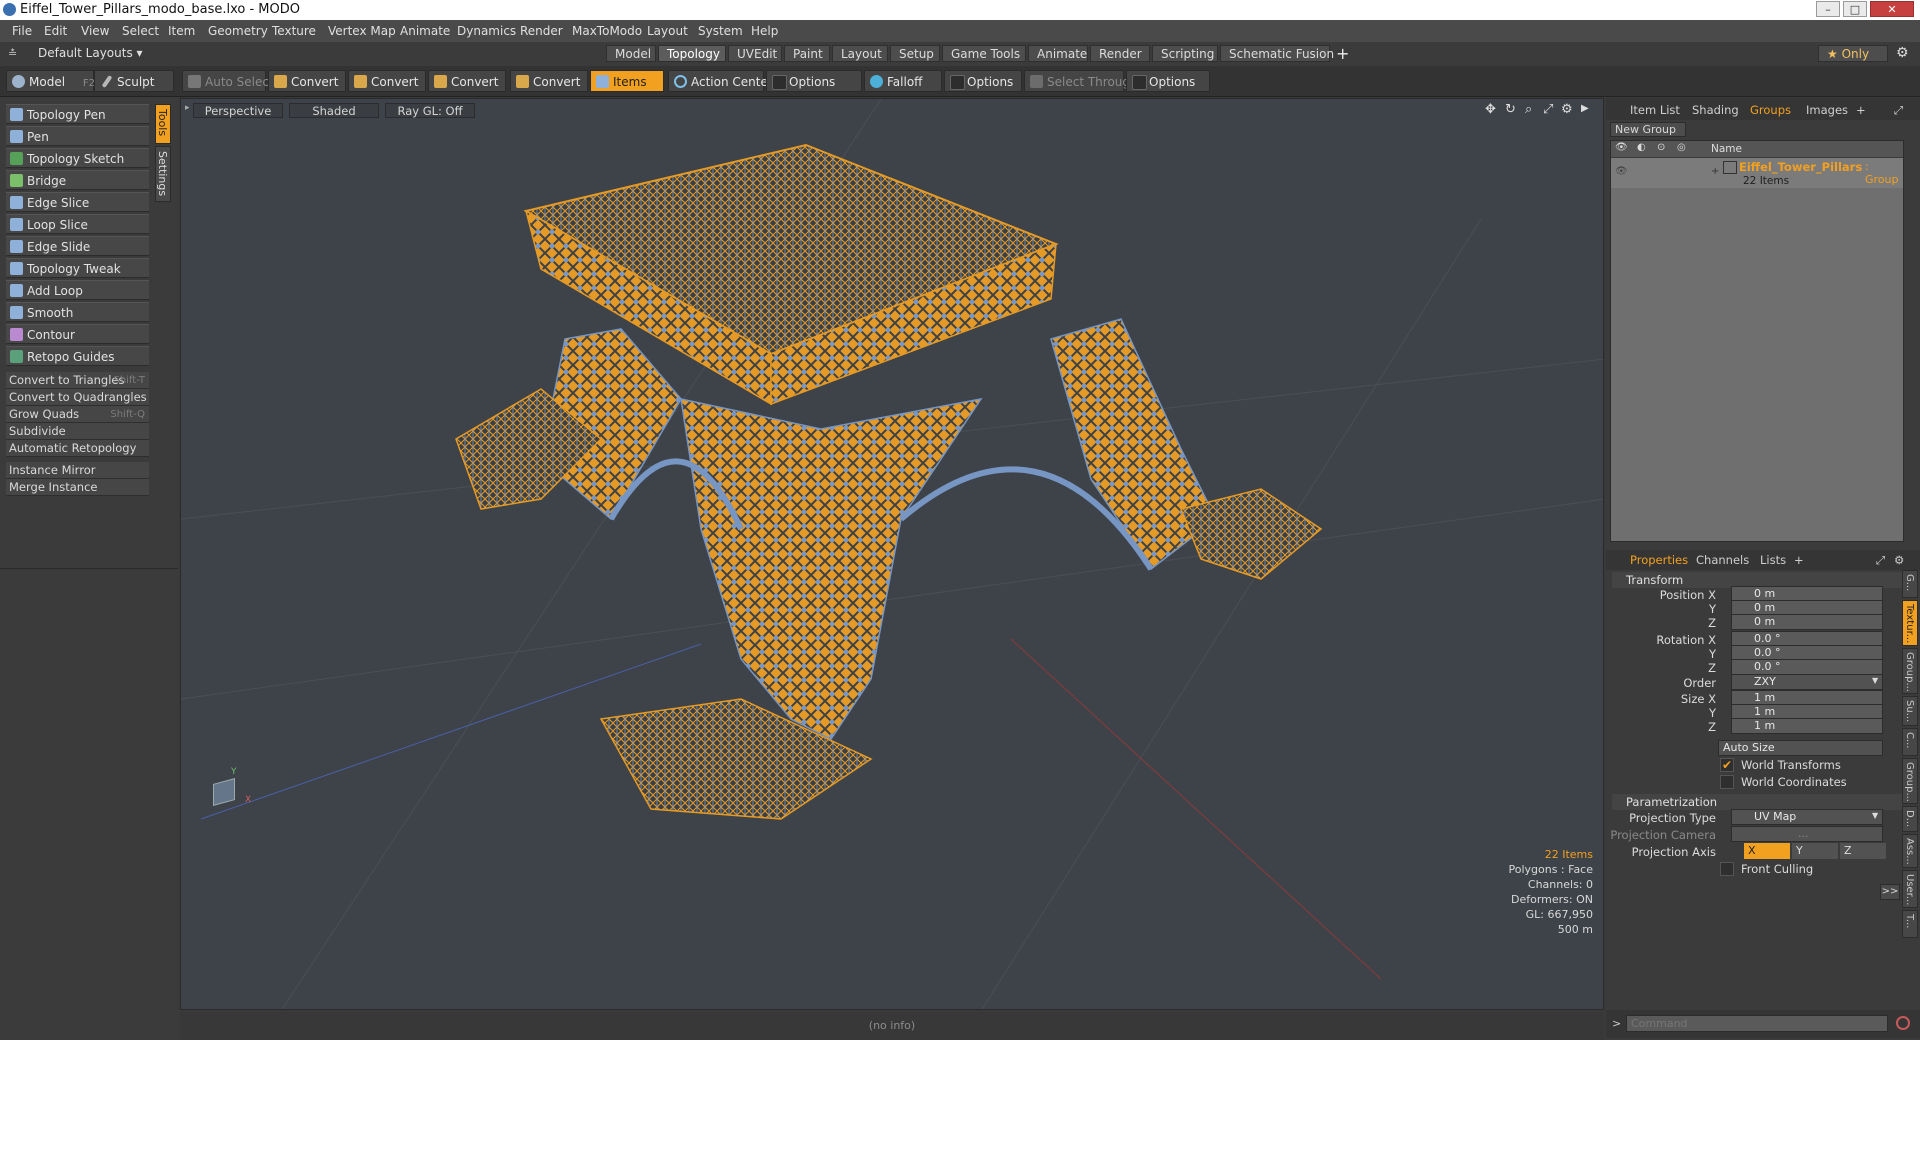 The width and height of the screenshot is (1920, 1158). Describe the element at coordinates (1898, 110) in the screenshot. I see `panel-expand-icon: ⤢` at that location.